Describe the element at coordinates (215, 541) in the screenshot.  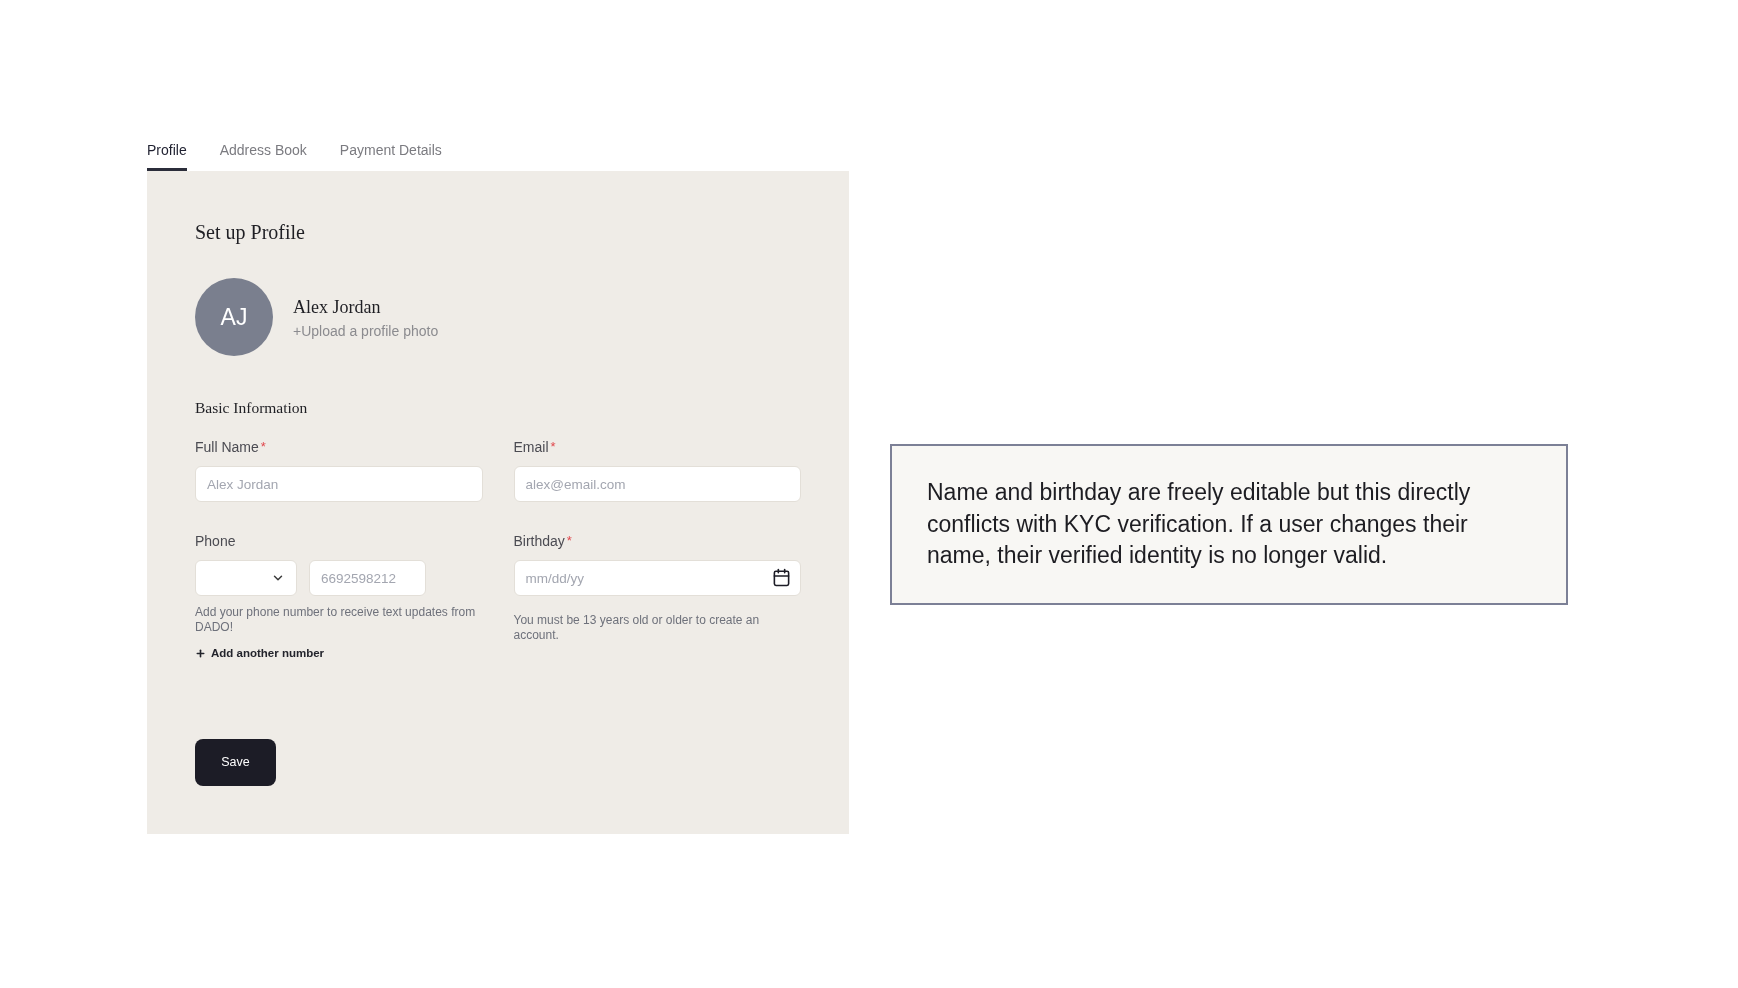
I see `field-label: Phone` at that location.